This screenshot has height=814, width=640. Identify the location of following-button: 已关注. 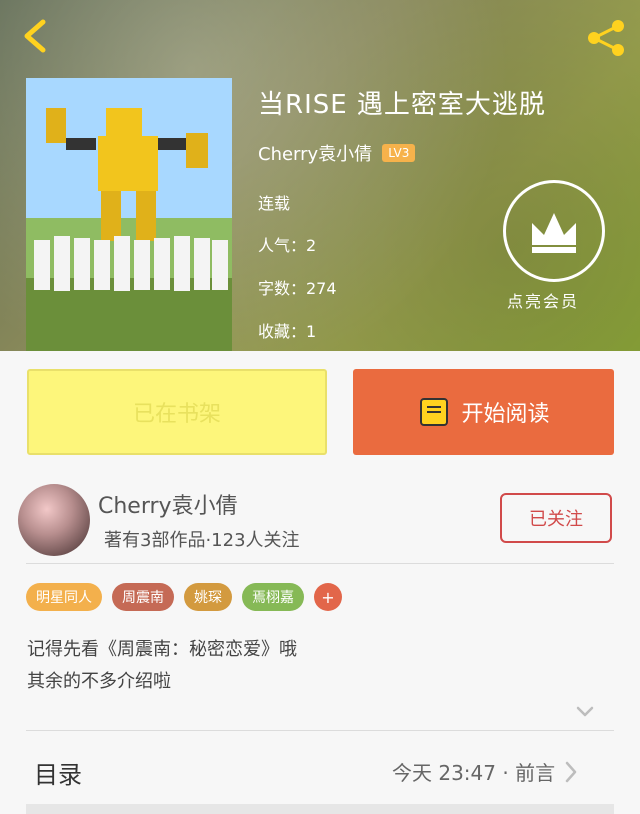
(556, 518).